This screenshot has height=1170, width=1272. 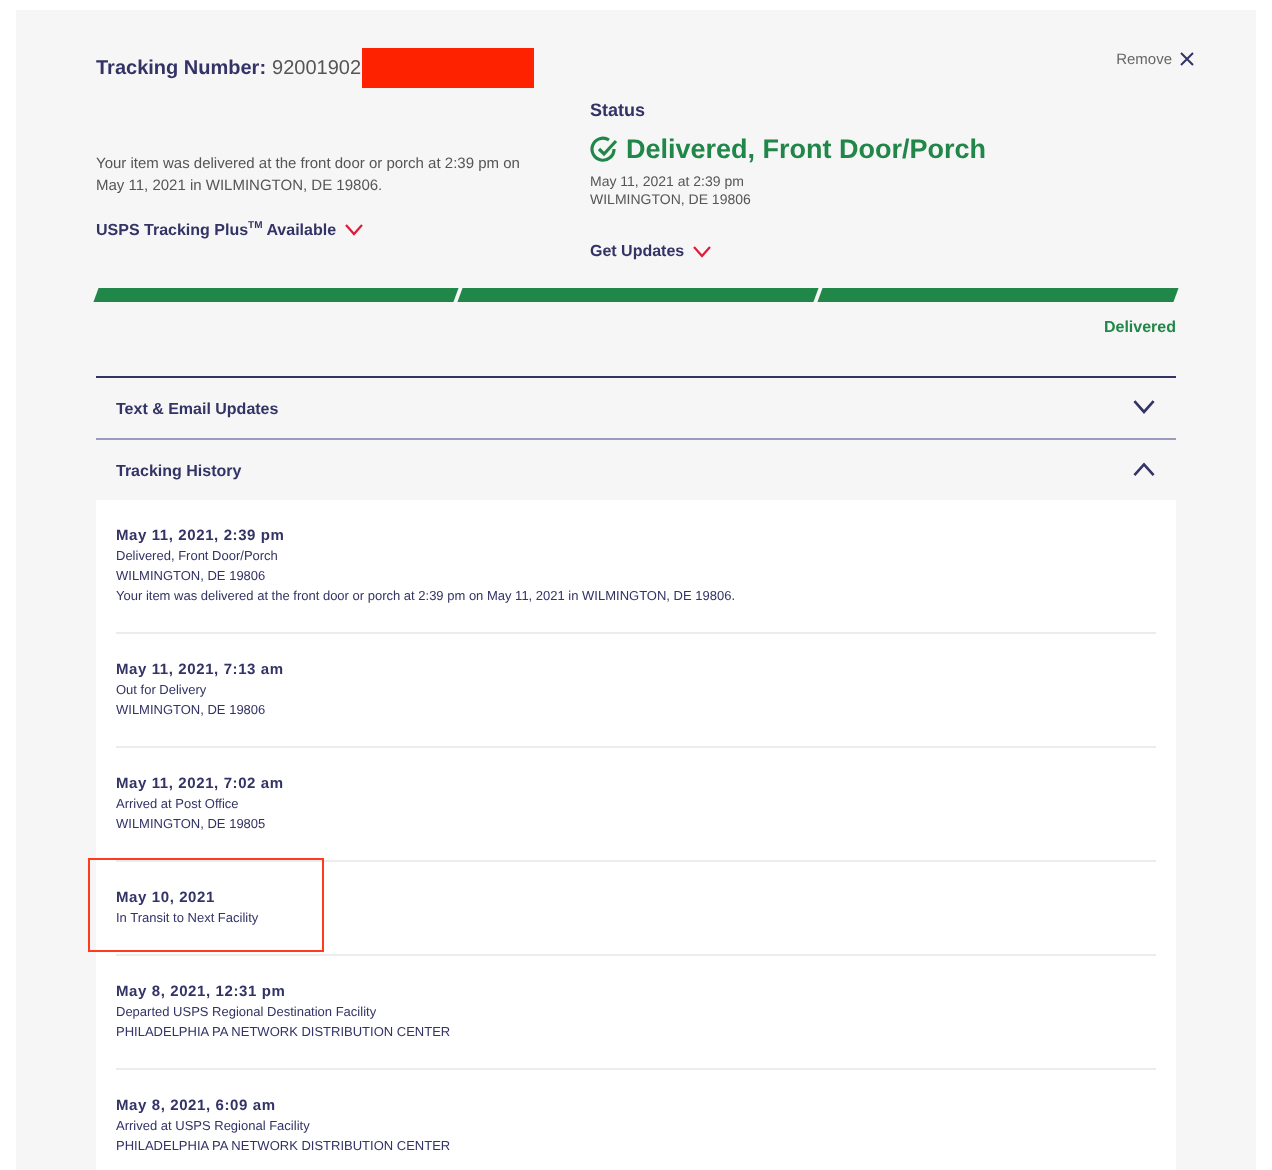 What do you see at coordinates (604, 149) in the screenshot?
I see `check-circle-icon` at bounding box center [604, 149].